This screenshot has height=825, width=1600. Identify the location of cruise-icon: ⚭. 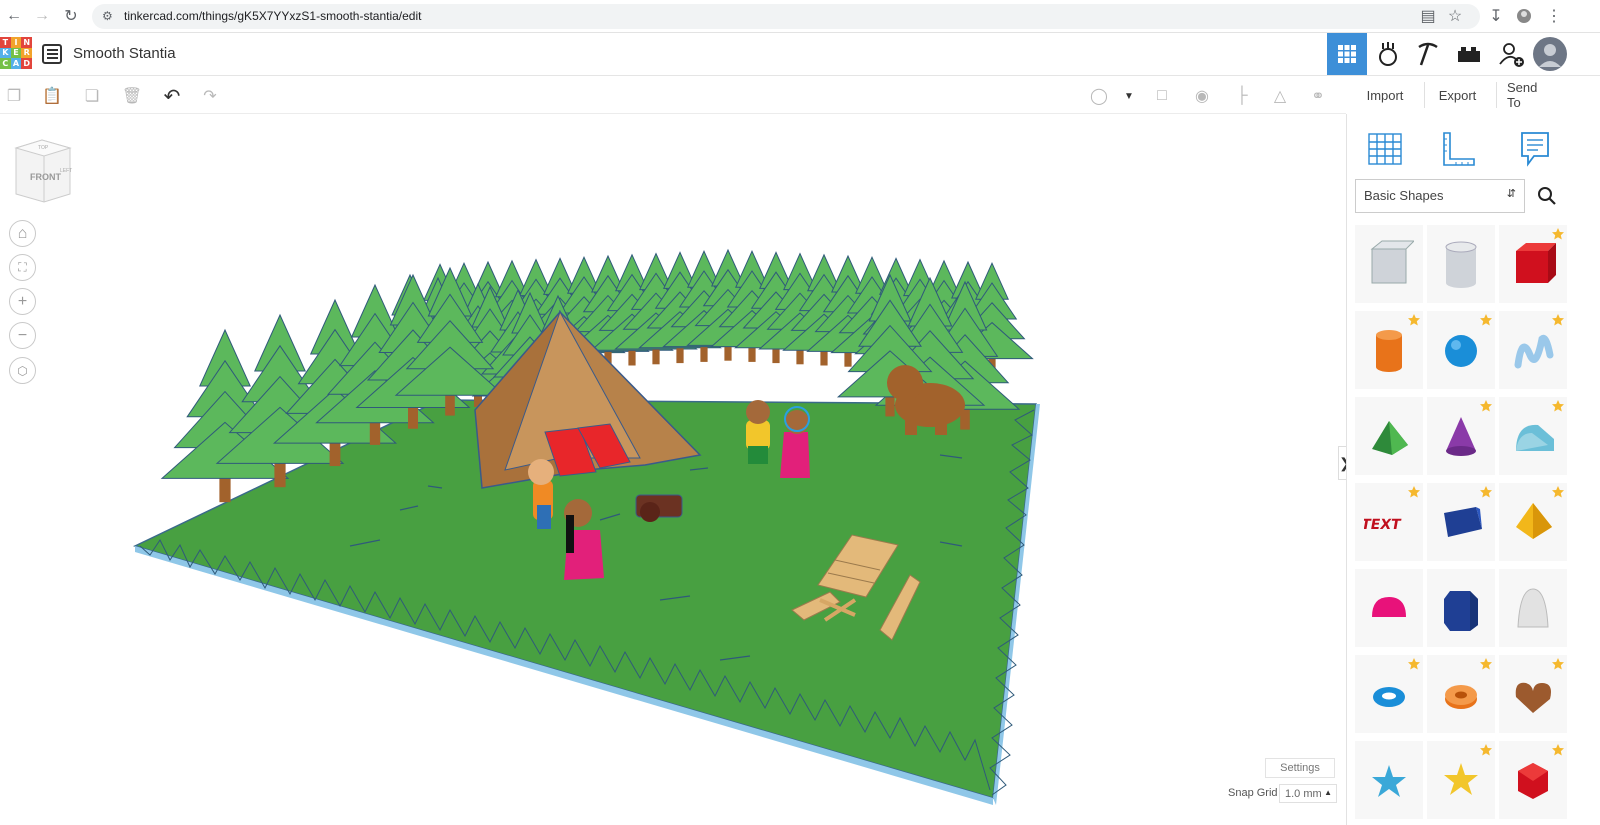
(1318, 96).